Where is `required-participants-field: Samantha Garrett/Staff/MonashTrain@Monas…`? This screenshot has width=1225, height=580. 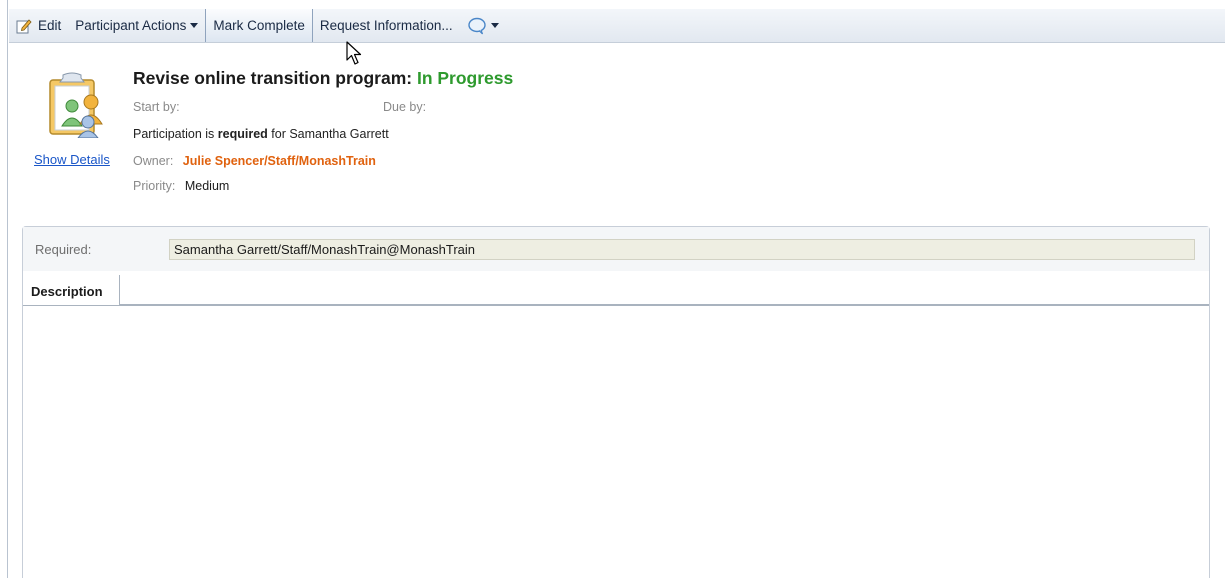
required-participants-field: Samantha Garrett/Staff/MonashTrain@Monas… is located at coordinates (682, 249).